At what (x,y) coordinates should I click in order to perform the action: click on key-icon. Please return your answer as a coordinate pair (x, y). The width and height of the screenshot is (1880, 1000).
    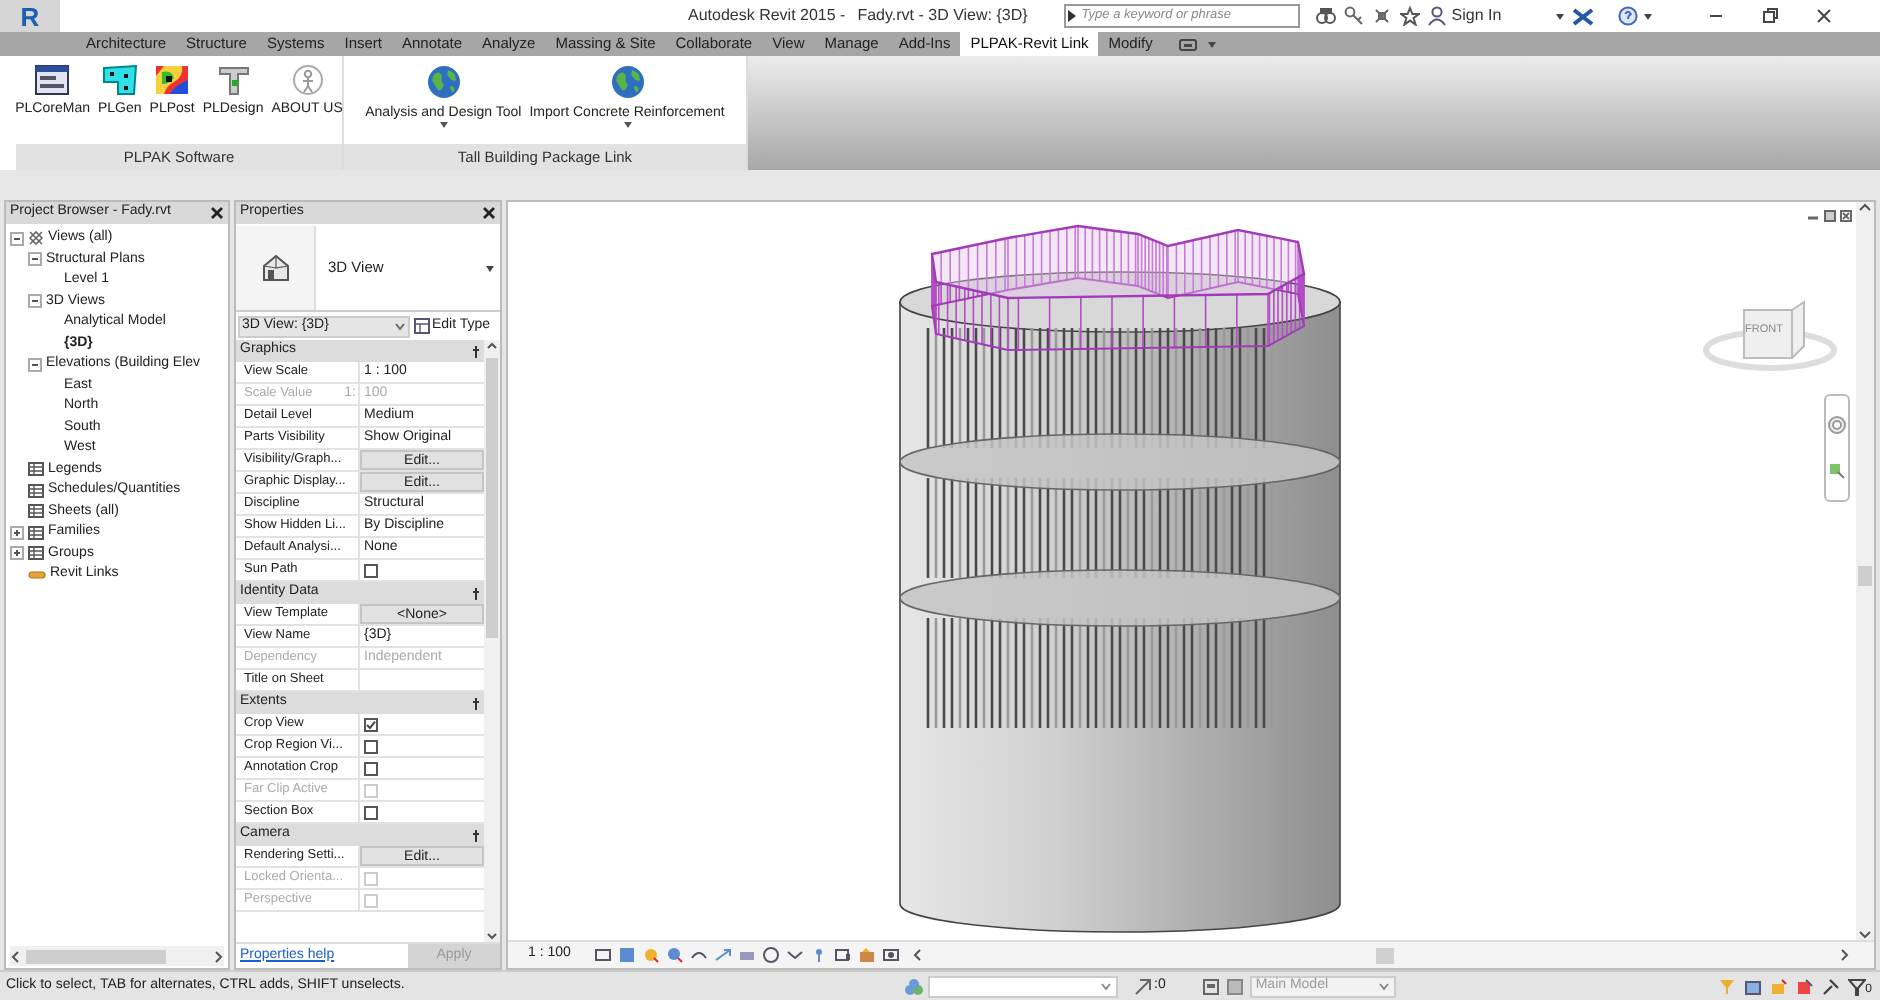
    Looking at the image, I should click on (1353, 16).